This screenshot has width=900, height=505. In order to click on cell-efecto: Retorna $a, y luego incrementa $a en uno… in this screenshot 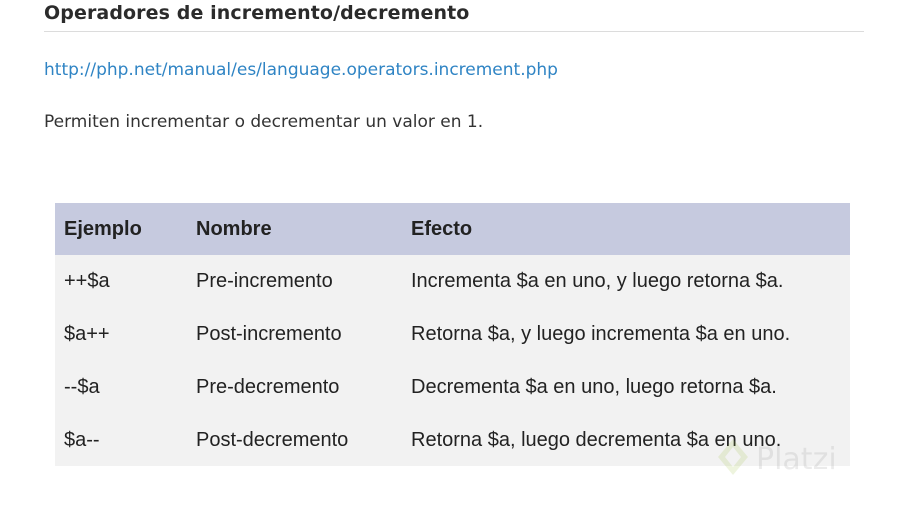, I will do `click(601, 334)`.